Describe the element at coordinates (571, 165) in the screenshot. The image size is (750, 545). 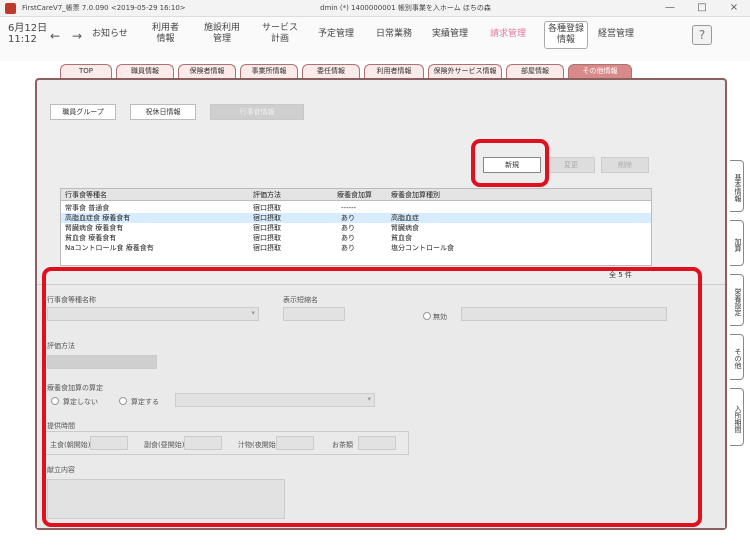
I see `edit-button: 変更` at that location.